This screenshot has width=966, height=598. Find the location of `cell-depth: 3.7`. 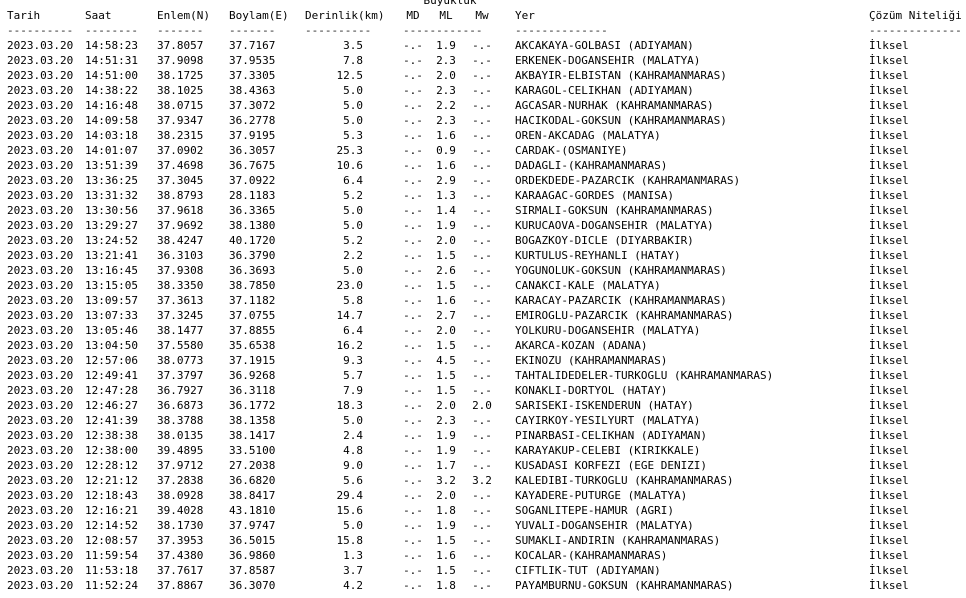

cell-depth: 3.7 is located at coordinates (353, 570).